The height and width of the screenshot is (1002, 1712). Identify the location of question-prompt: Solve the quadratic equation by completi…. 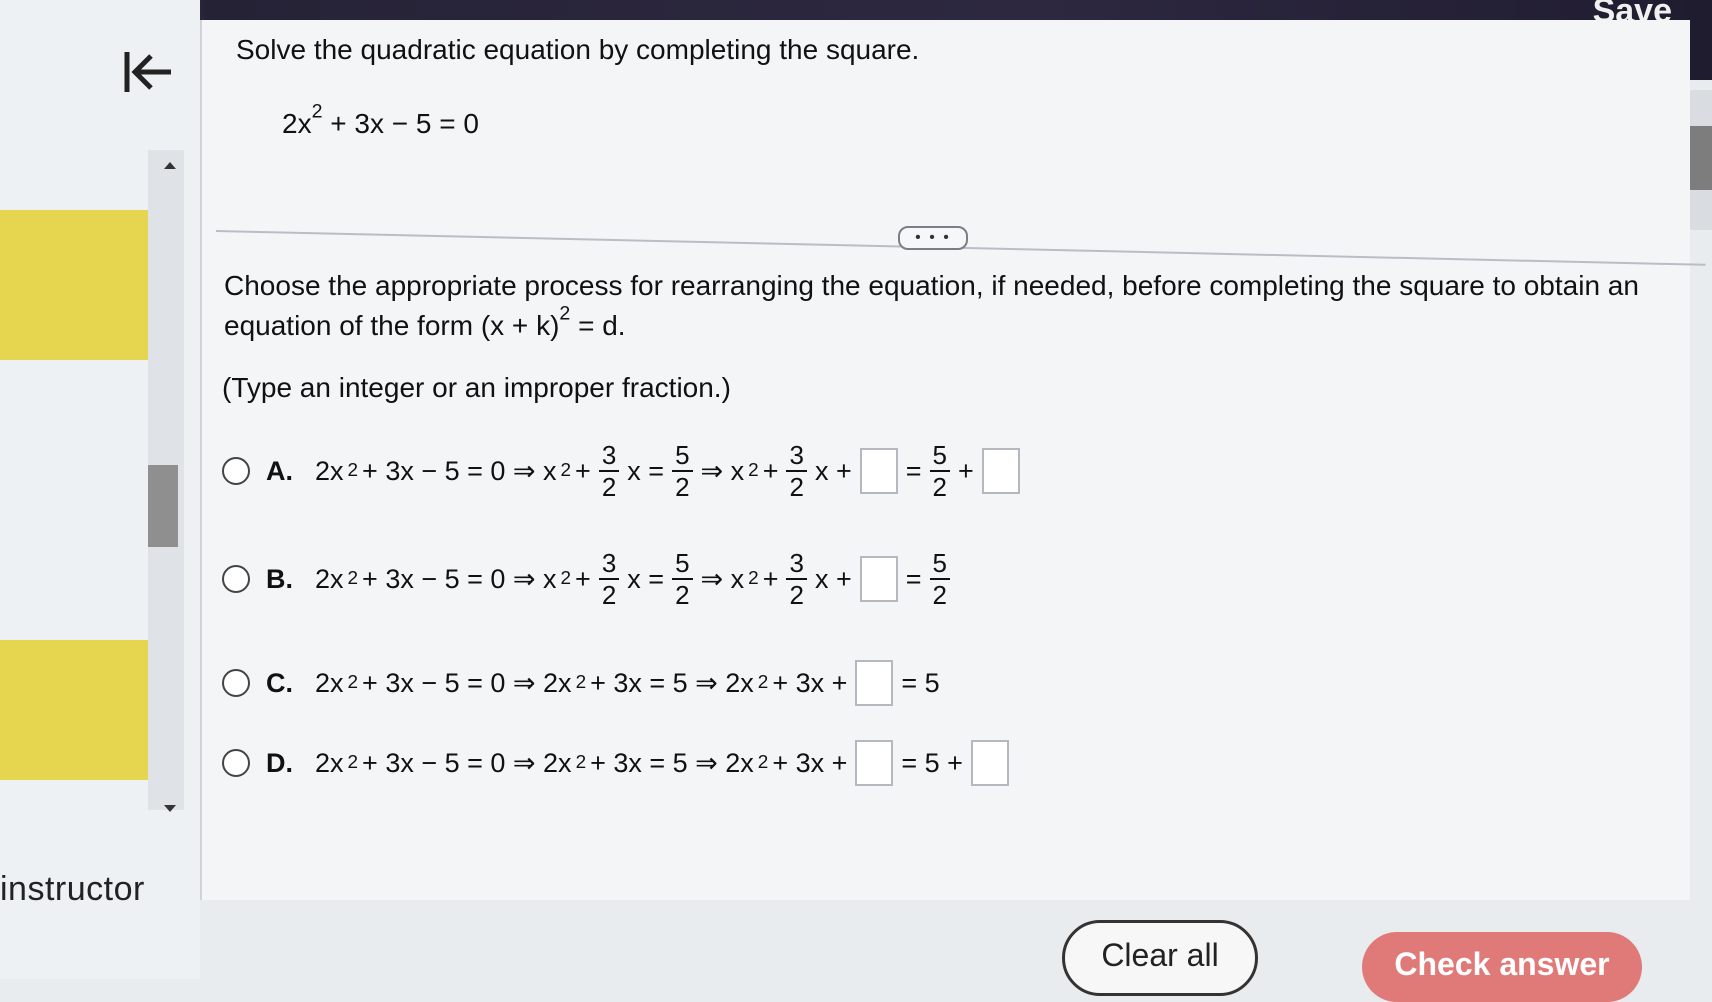
(578, 49).